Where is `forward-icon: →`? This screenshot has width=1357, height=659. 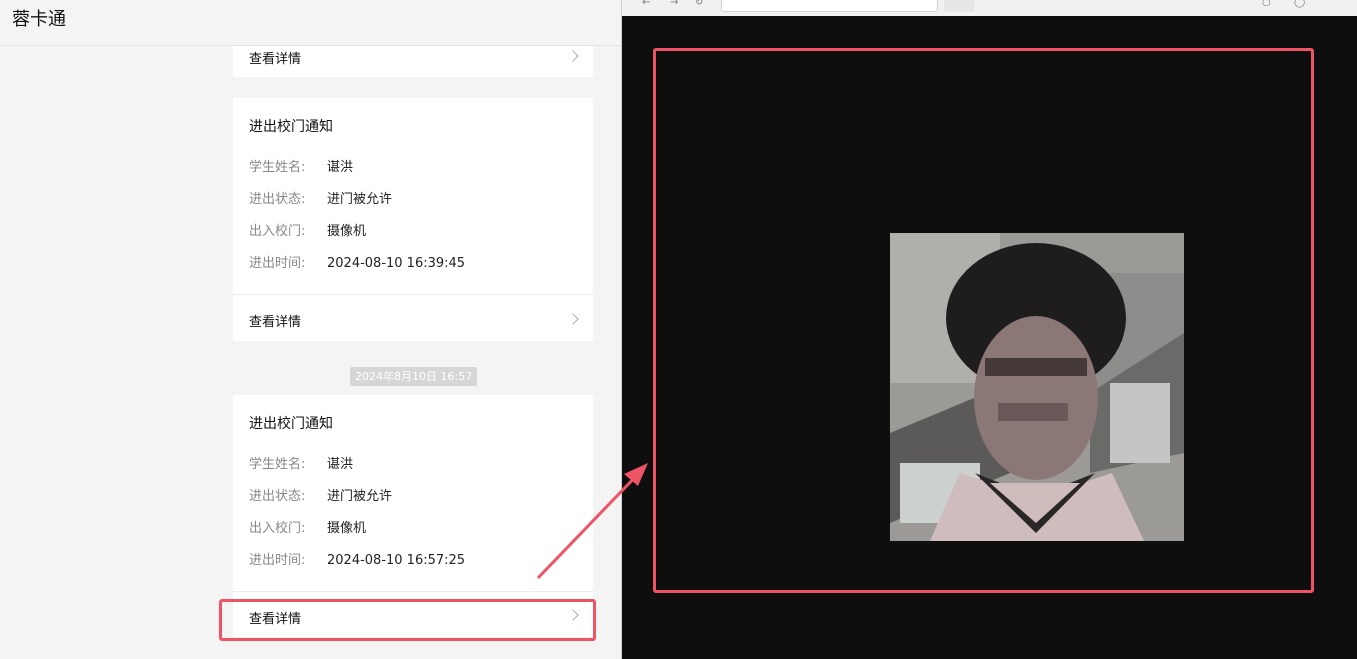
forward-icon: → is located at coordinates (674, 4).